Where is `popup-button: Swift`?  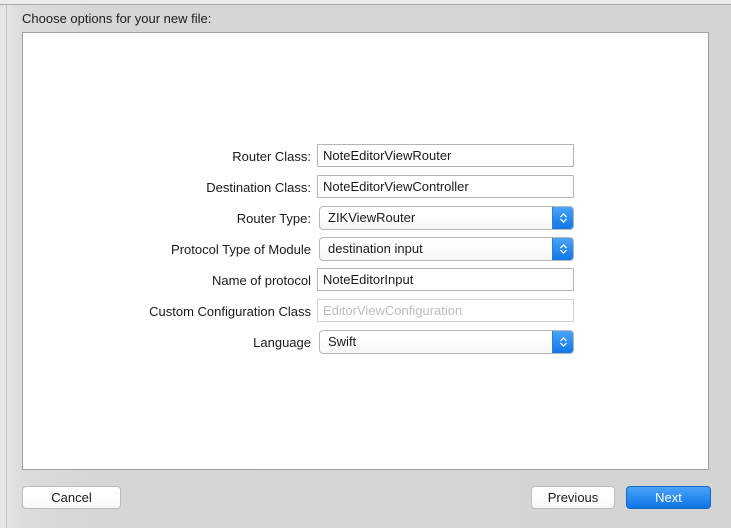
popup-button: Swift is located at coordinates (446, 342).